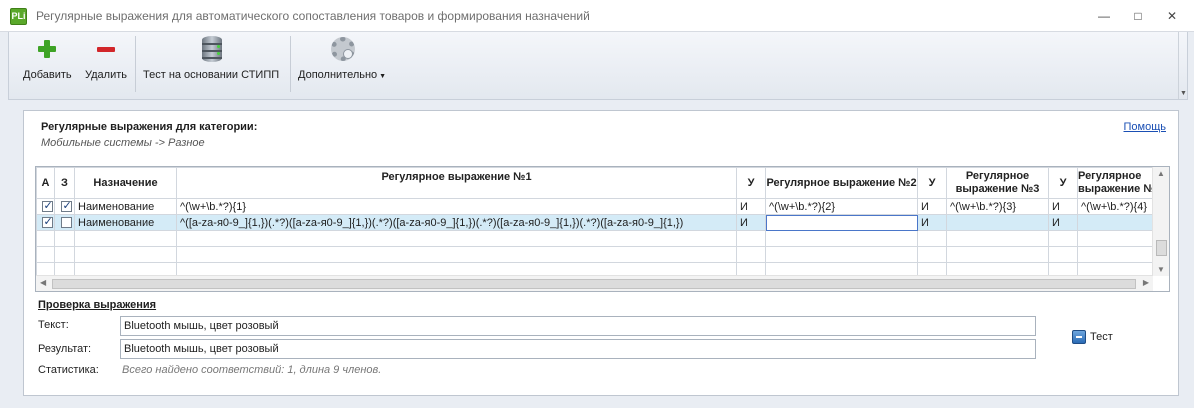  I want to click on column-header-u3: У, so click(1063, 183).